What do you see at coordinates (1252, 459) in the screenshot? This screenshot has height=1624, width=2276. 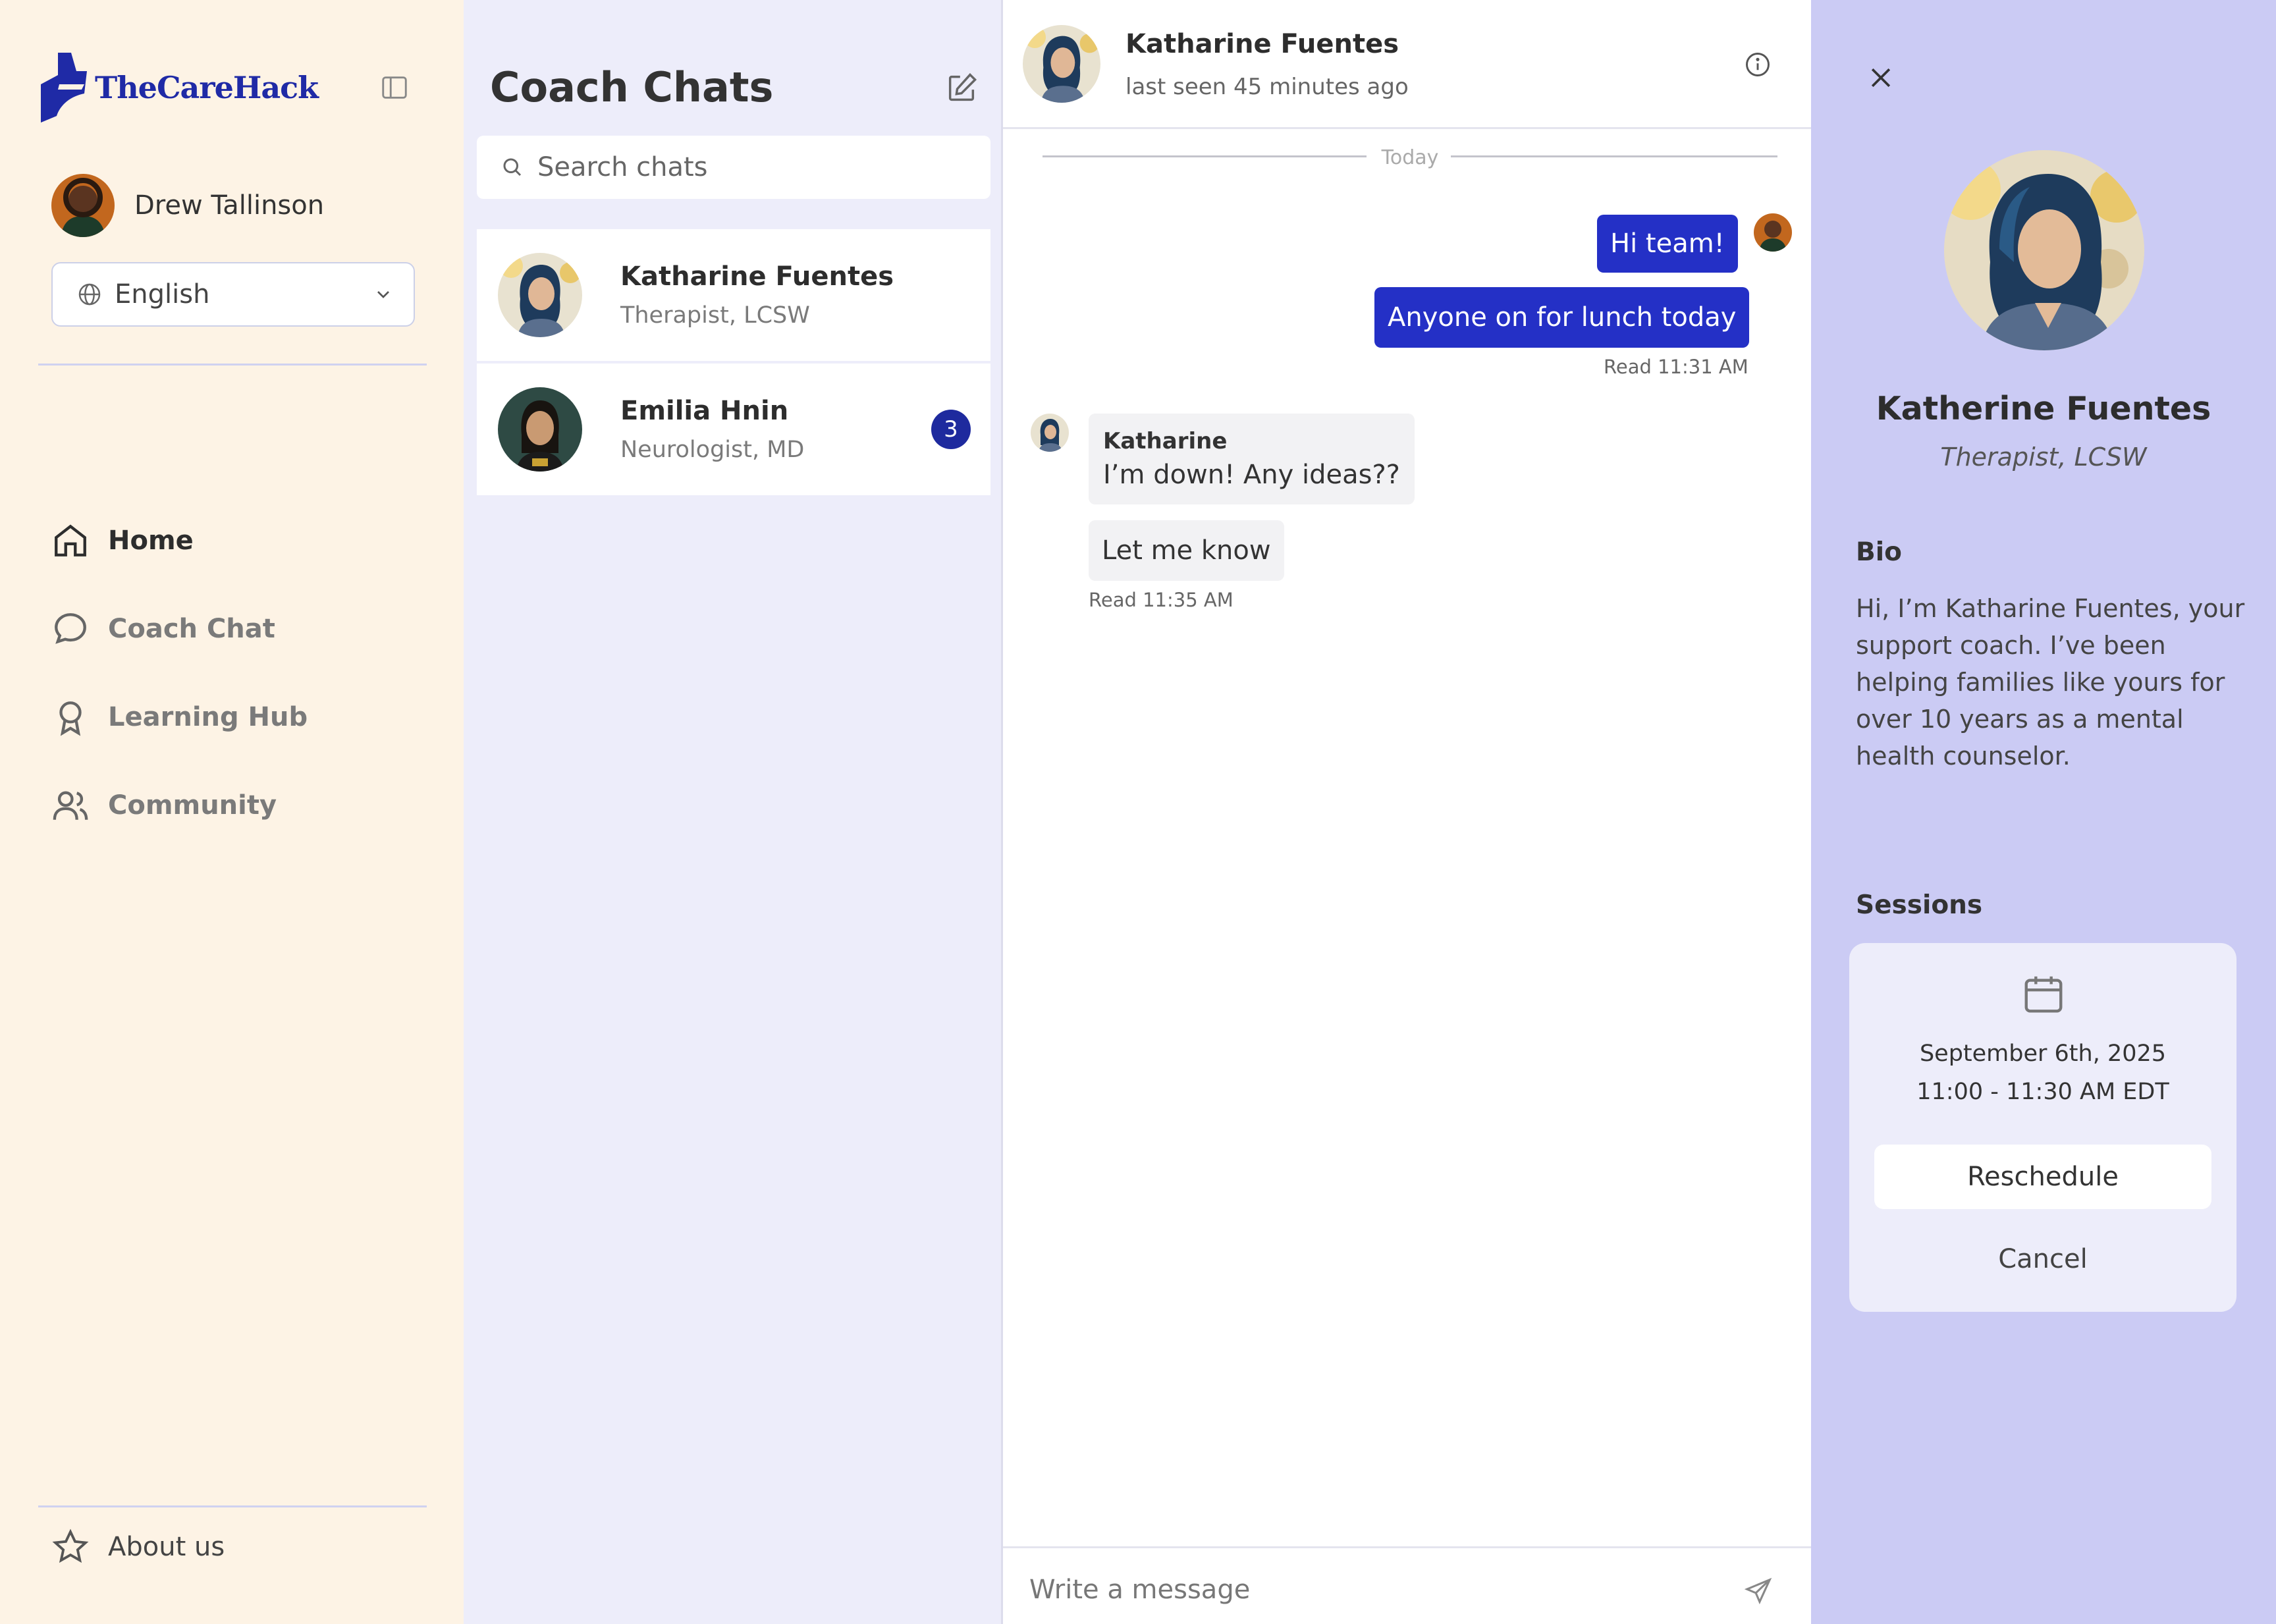 I see `message-bubble-incoming: Katharine I’m down! Any ideas??` at bounding box center [1252, 459].